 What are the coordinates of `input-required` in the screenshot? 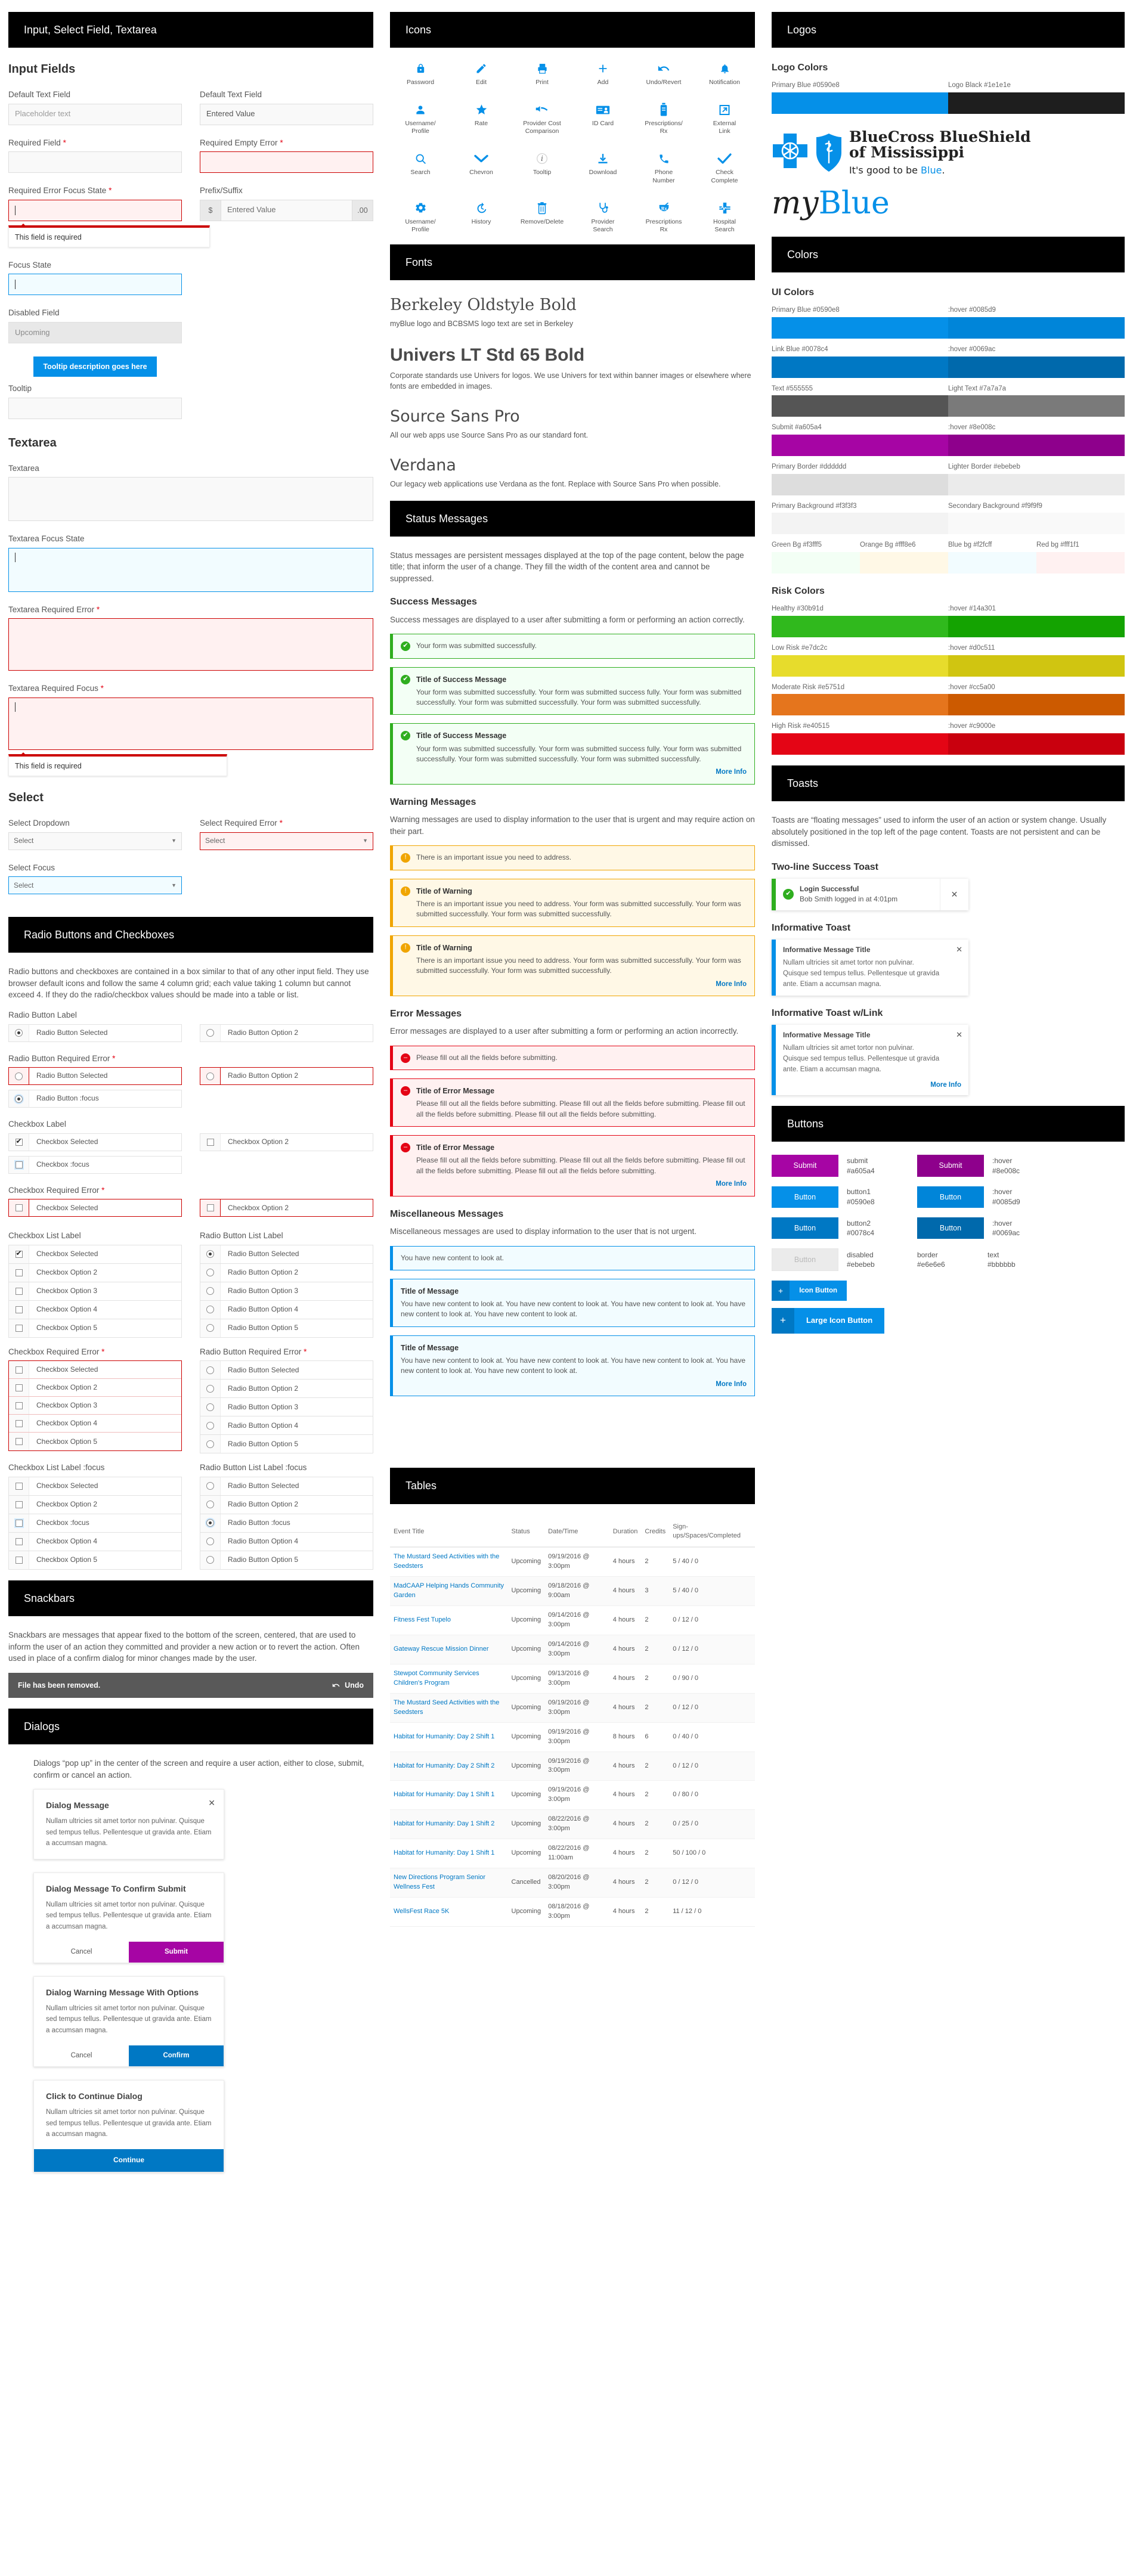 It's located at (95, 162).